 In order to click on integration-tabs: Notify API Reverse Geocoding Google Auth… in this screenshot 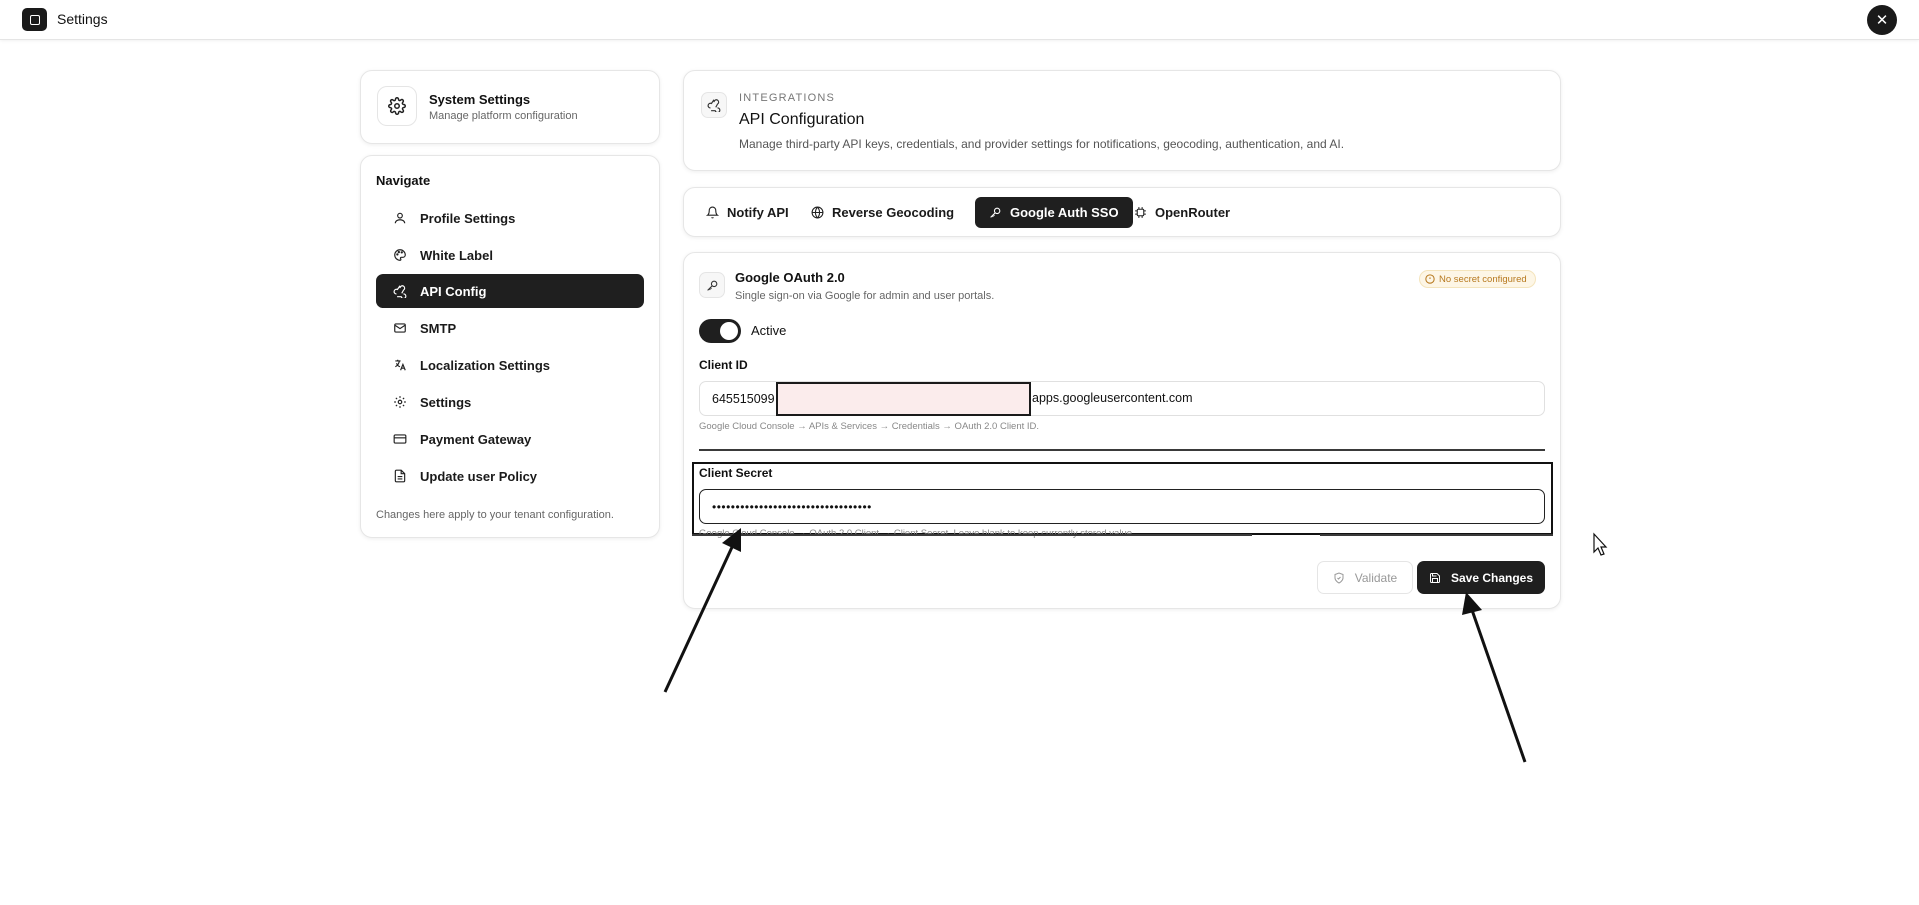, I will do `click(1122, 212)`.